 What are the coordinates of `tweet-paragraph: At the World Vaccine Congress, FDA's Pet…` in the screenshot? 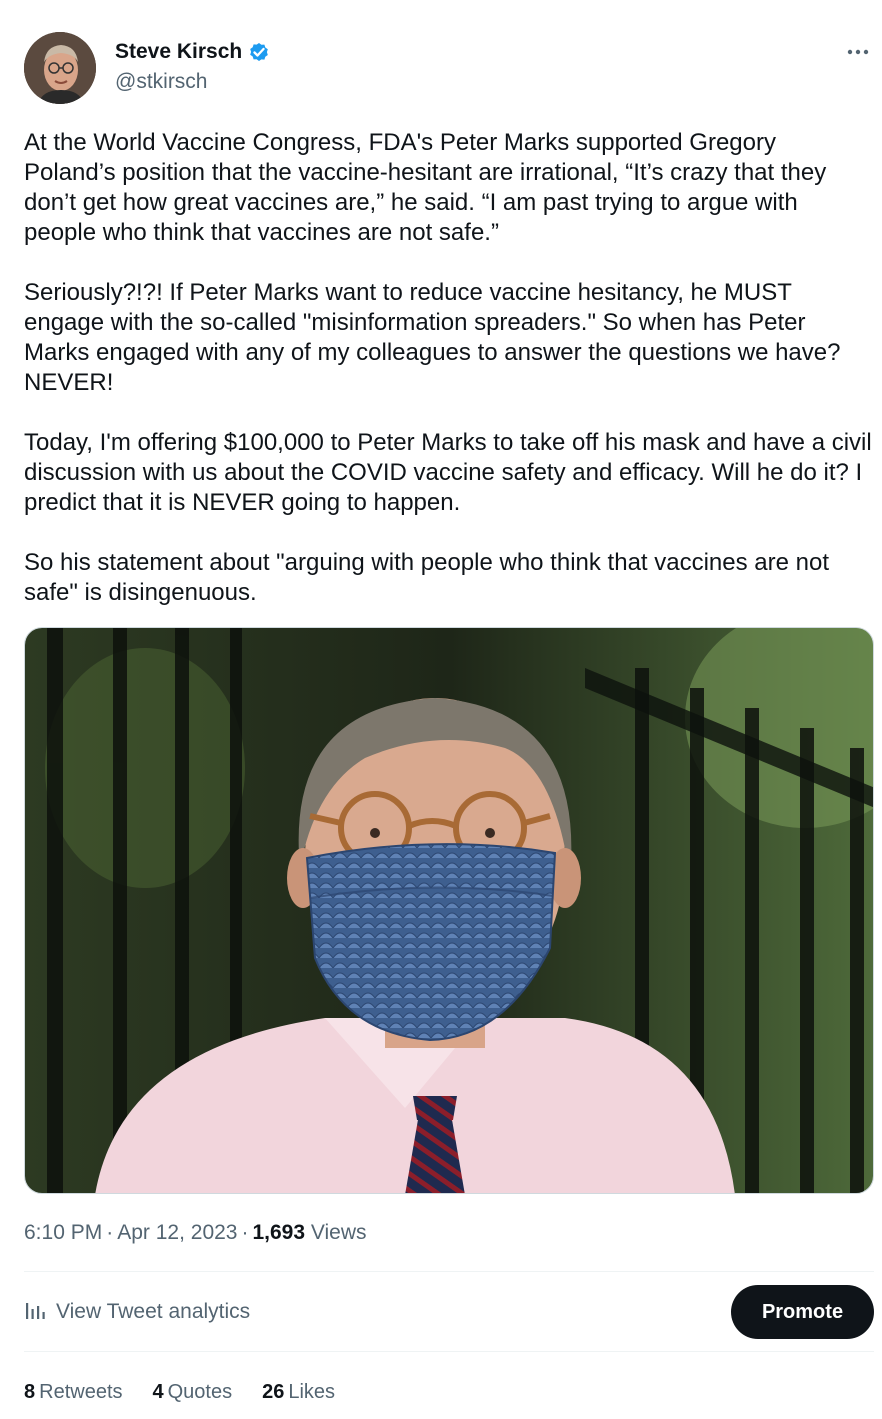 It's located at (425, 187).